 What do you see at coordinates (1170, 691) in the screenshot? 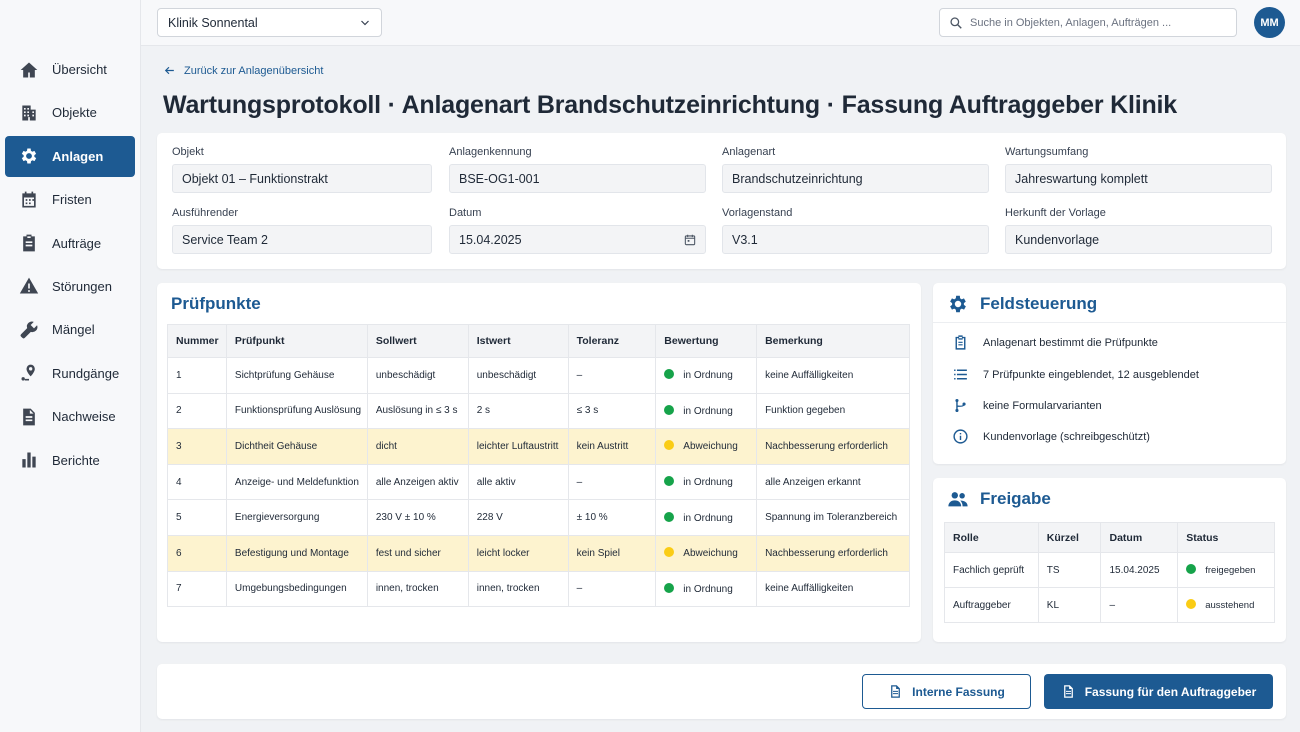
I see `client-version-label: Fassung für den Auftraggeber` at bounding box center [1170, 691].